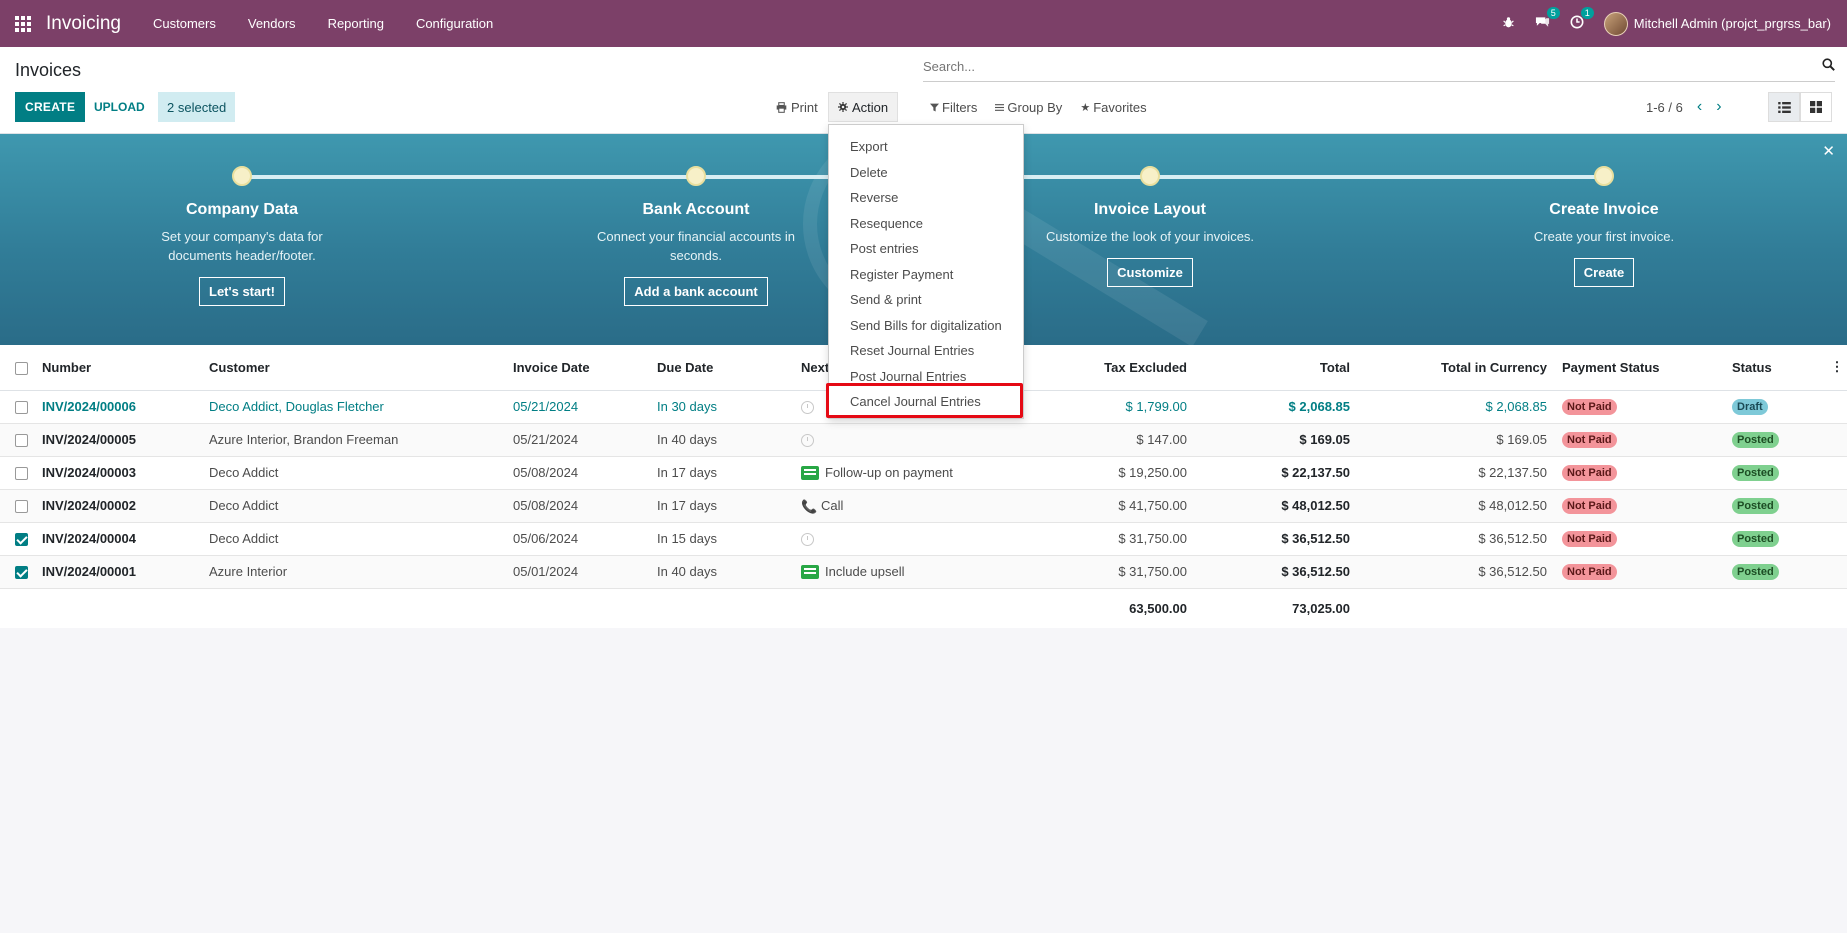 This screenshot has width=1847, height=933. Describe the element at coordinates (83, 24) in the screenshot. I see `app-brand: Invoicing` at that location.